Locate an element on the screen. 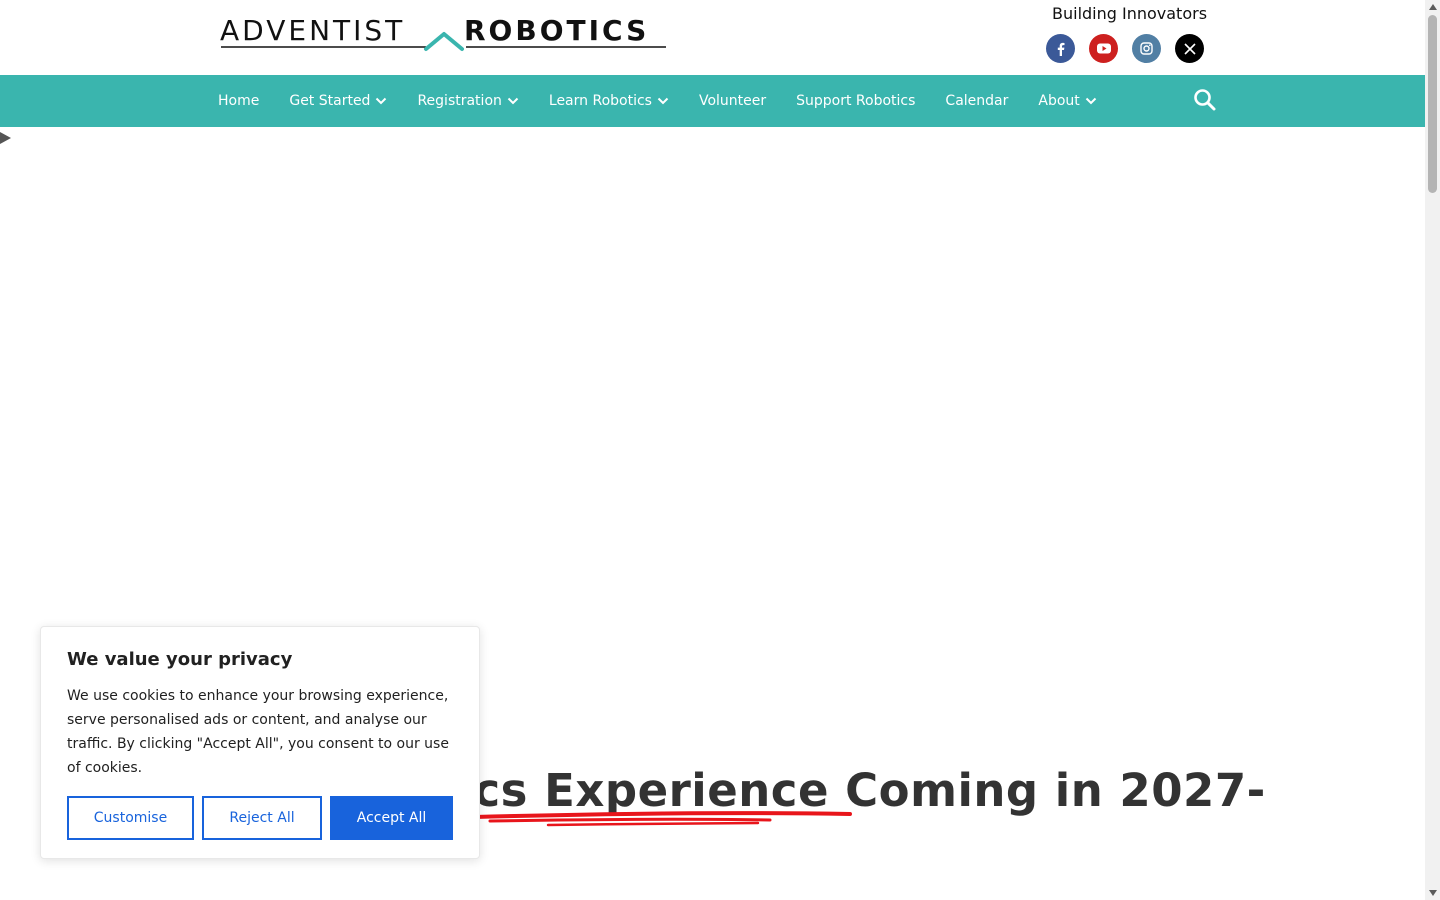 Image resolution: width=1440 pixels, height=900 pixels. youtube-link is located at coordinates (1103, 48).